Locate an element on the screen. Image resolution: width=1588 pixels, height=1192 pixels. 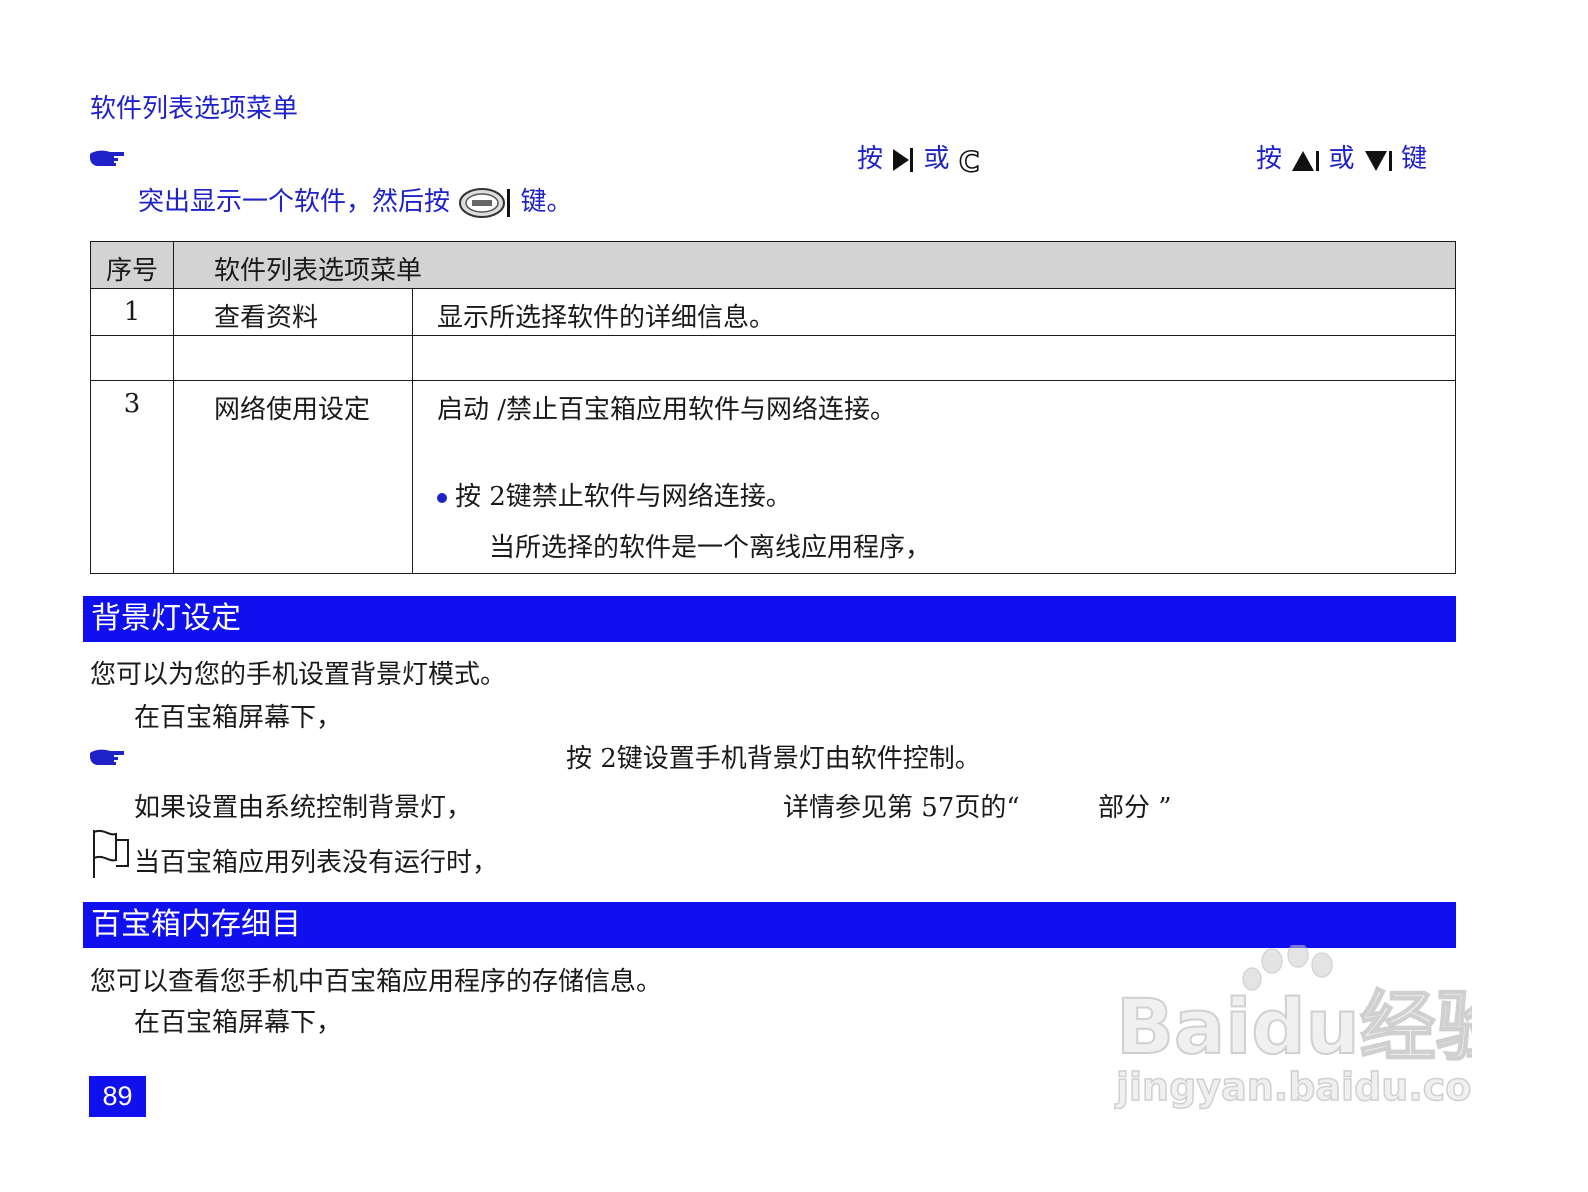
note-text: 当百宝箱应用列表没有运行时， is located at coordinates (316, 863).